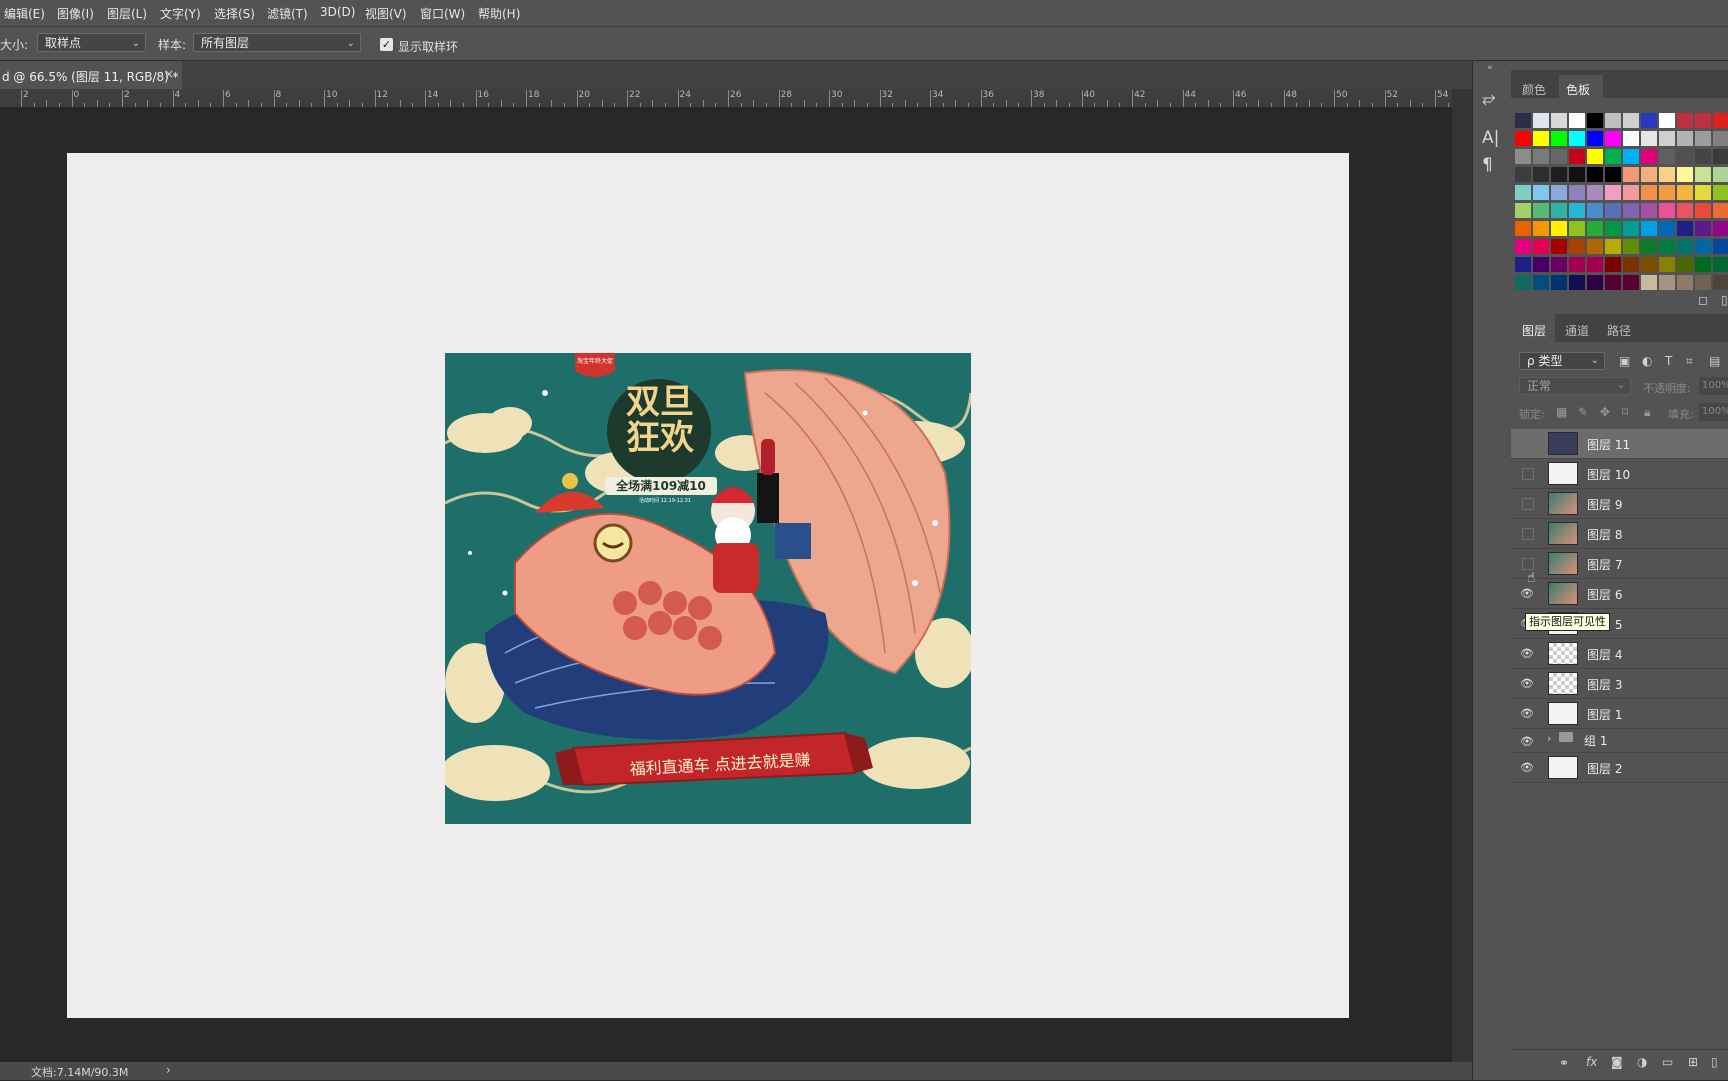  What do you see at coordinates (1619, 330) in the screenshot?
I see `tab-paths: 路径` at bounding box center [1619, 330].